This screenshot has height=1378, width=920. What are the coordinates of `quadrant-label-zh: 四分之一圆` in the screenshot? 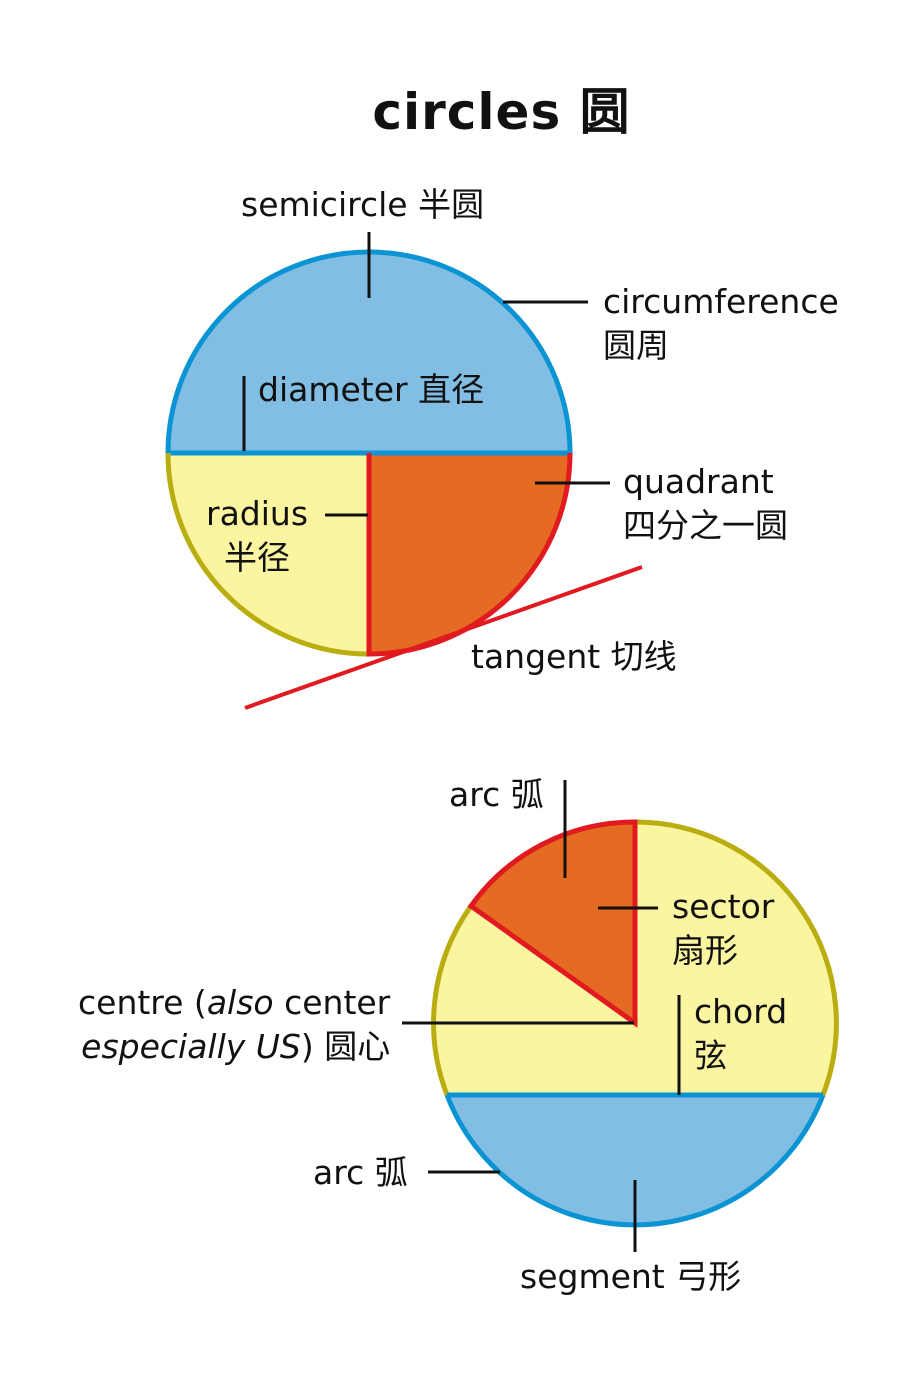 It's located at (705, 525).